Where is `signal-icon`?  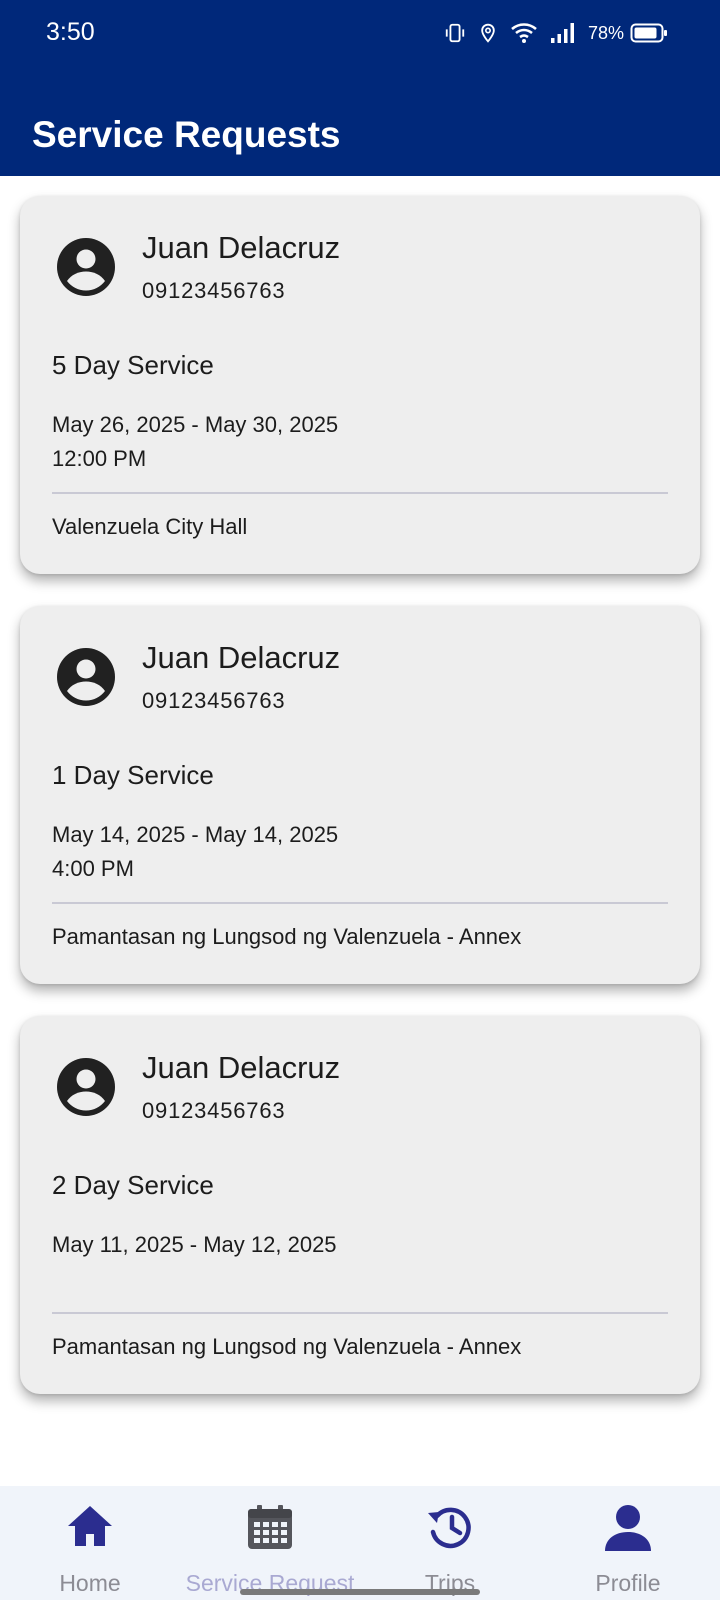 signal-icon is located at coordinates (562, 33).